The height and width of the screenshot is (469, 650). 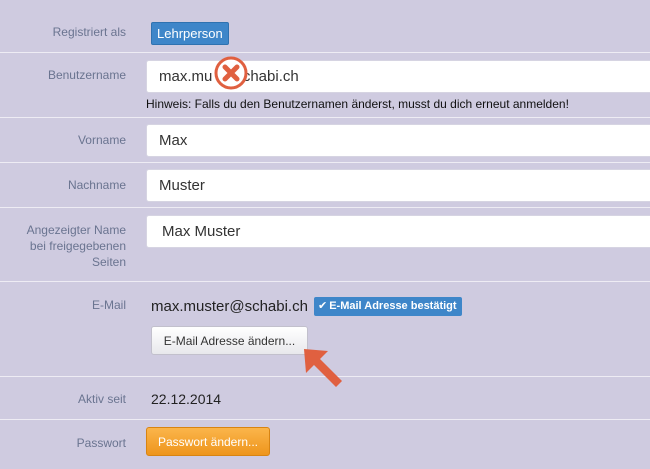 What do you see at coordinates (182, 185) in the screenshot?
I see `lastname-value: Muster` at bounding box center [182, 185].